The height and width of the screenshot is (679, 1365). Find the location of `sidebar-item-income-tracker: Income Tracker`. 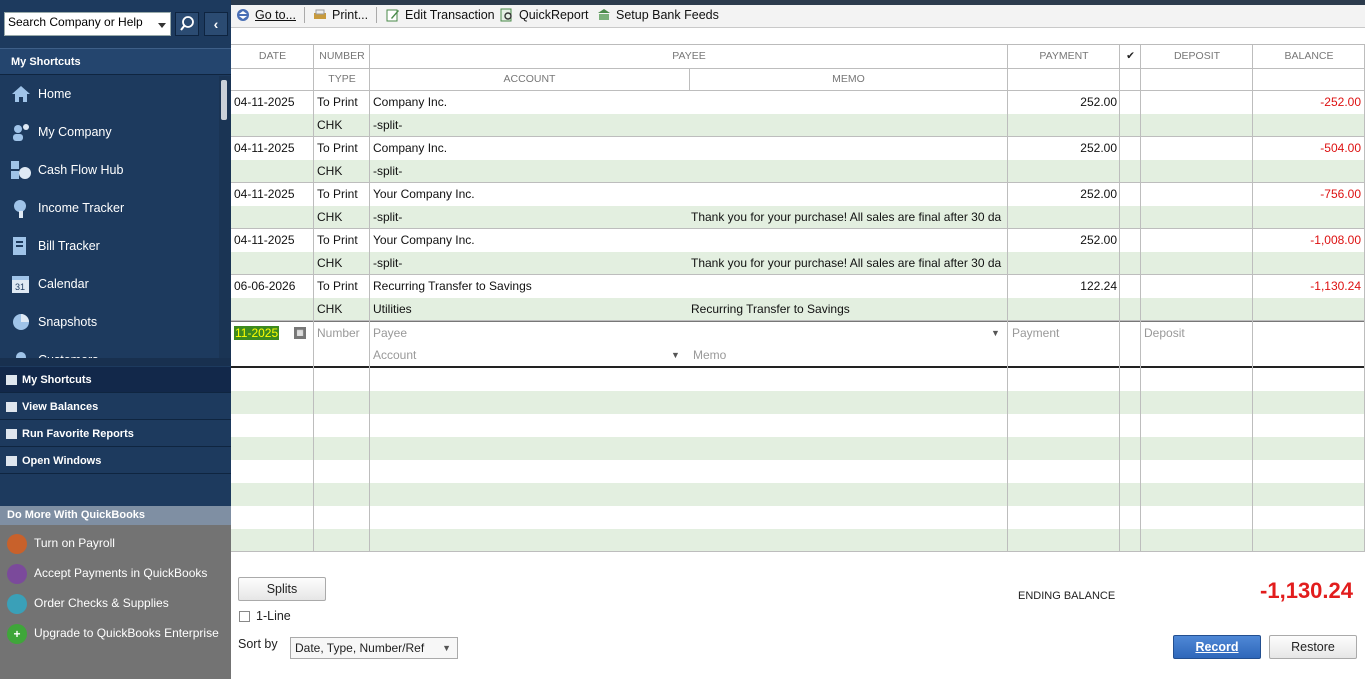

sidebar-item-income-tracker: Income Tracker is located at coordinates (109, 208).